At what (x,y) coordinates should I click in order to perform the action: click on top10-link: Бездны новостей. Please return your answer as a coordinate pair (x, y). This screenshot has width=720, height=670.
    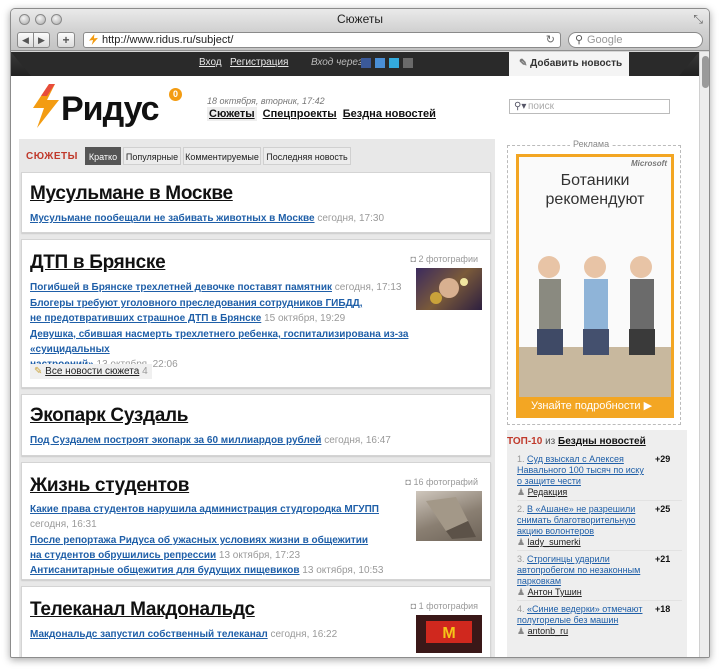
    Looking at the image, I should click on (602, 441).